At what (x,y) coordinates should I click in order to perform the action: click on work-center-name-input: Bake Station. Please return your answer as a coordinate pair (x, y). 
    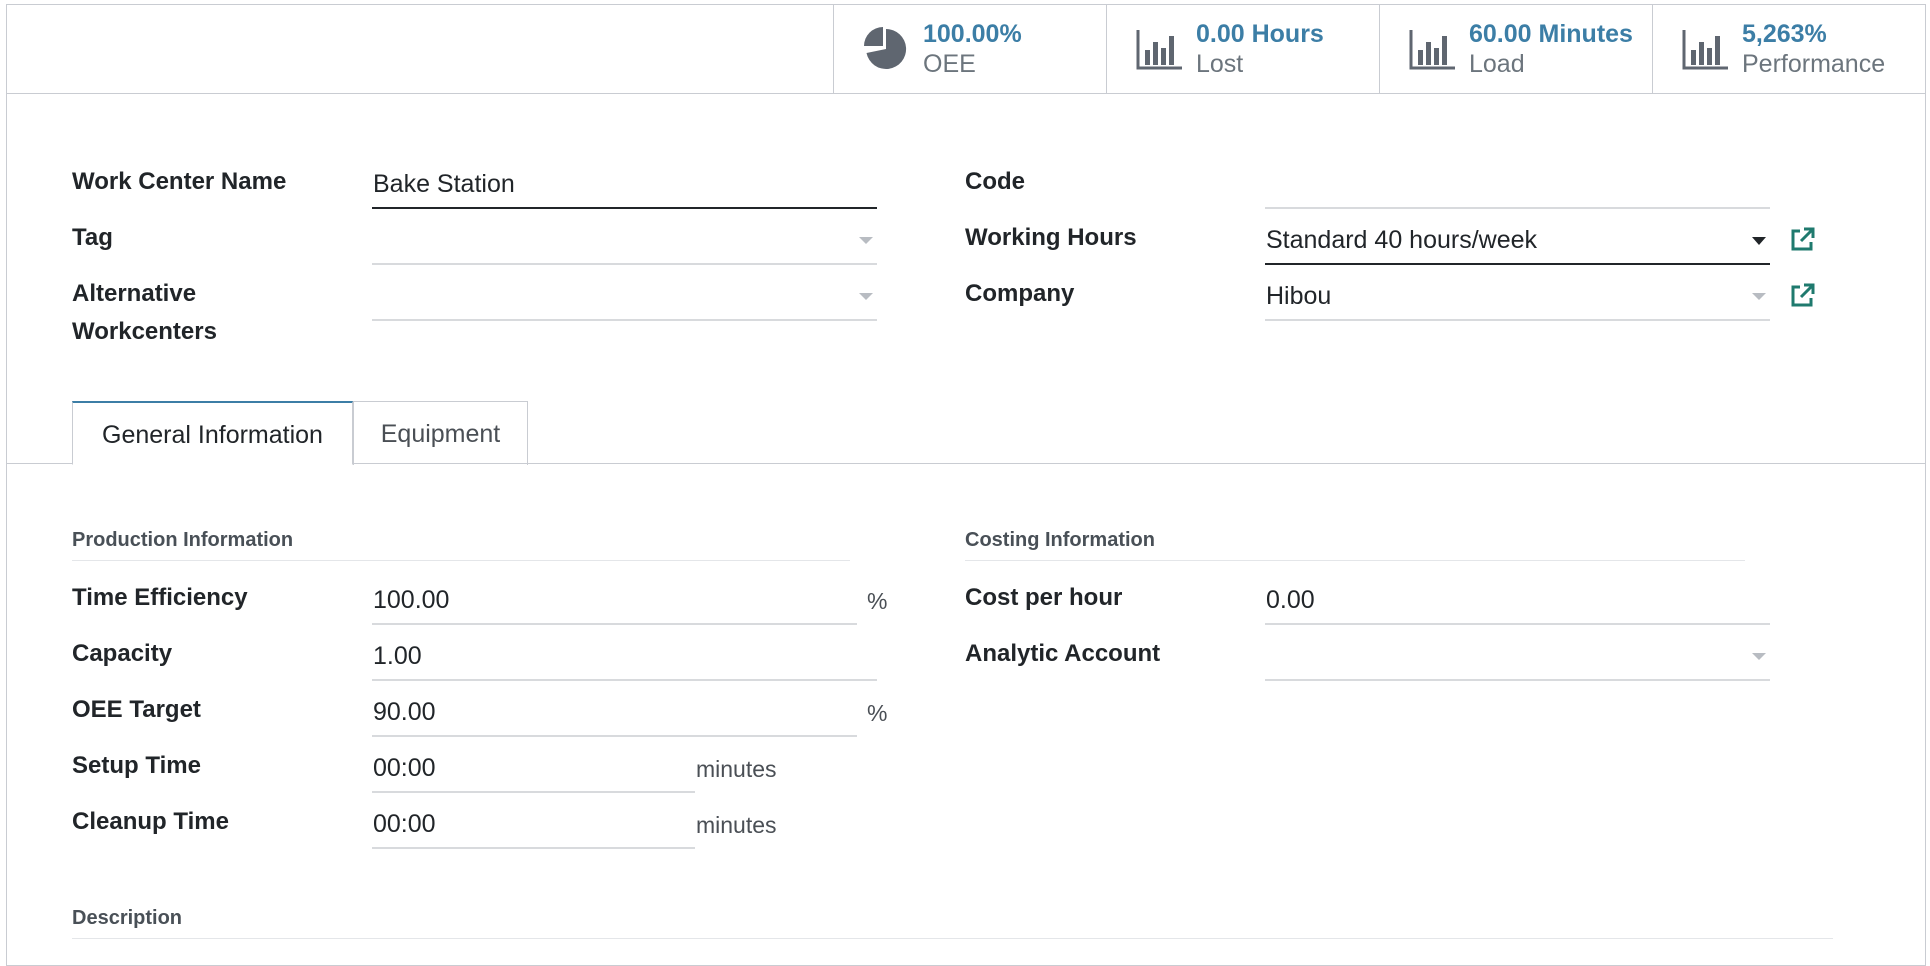
    Looking at the image, I should click on (624, 184).